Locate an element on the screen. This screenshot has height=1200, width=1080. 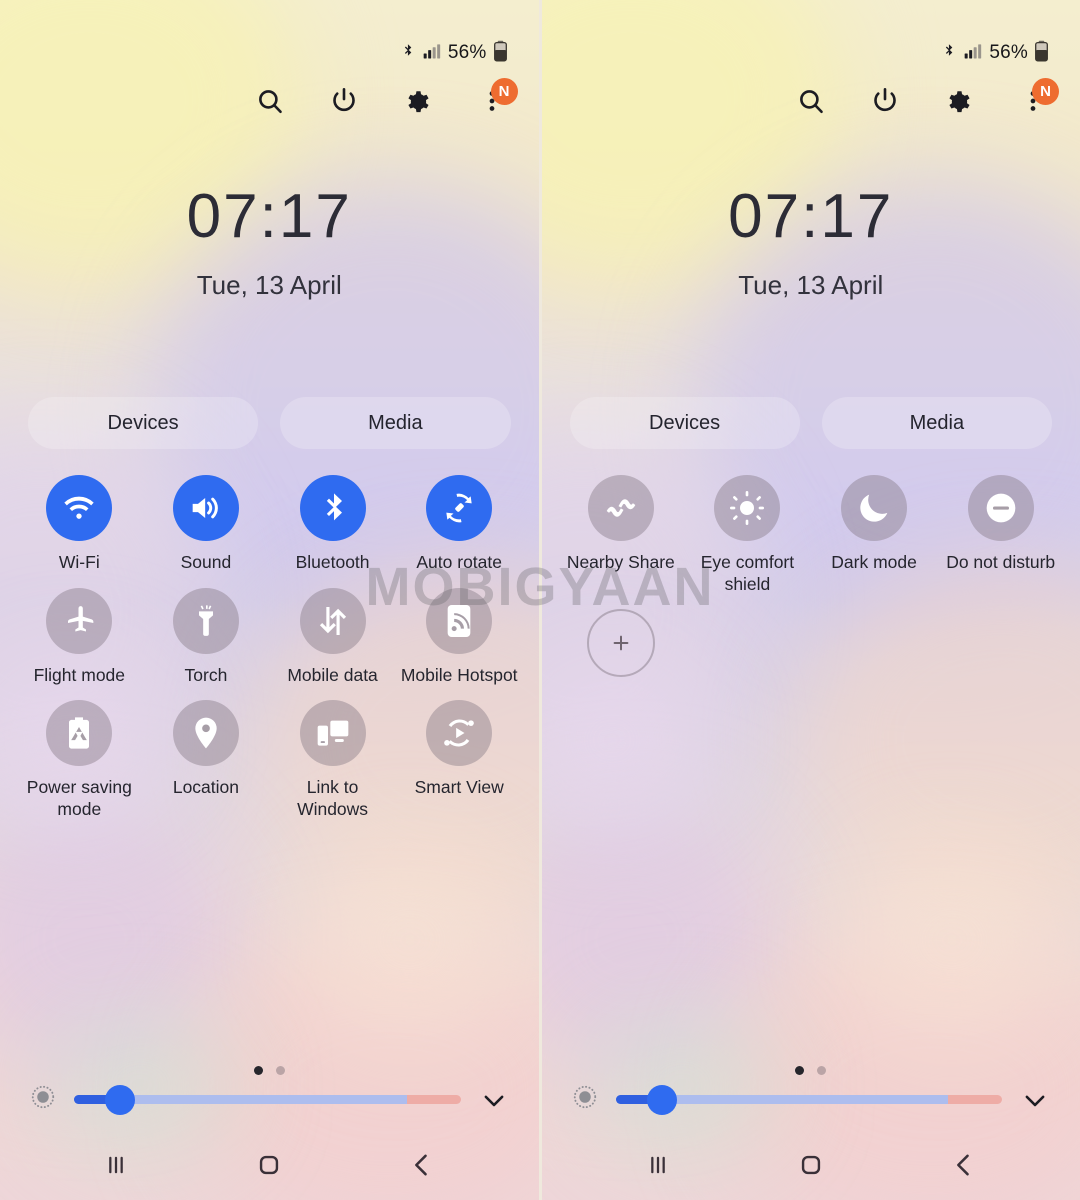
quick-toggle-link-to-windows: Link to Windows is located at coordinates (332, 760).